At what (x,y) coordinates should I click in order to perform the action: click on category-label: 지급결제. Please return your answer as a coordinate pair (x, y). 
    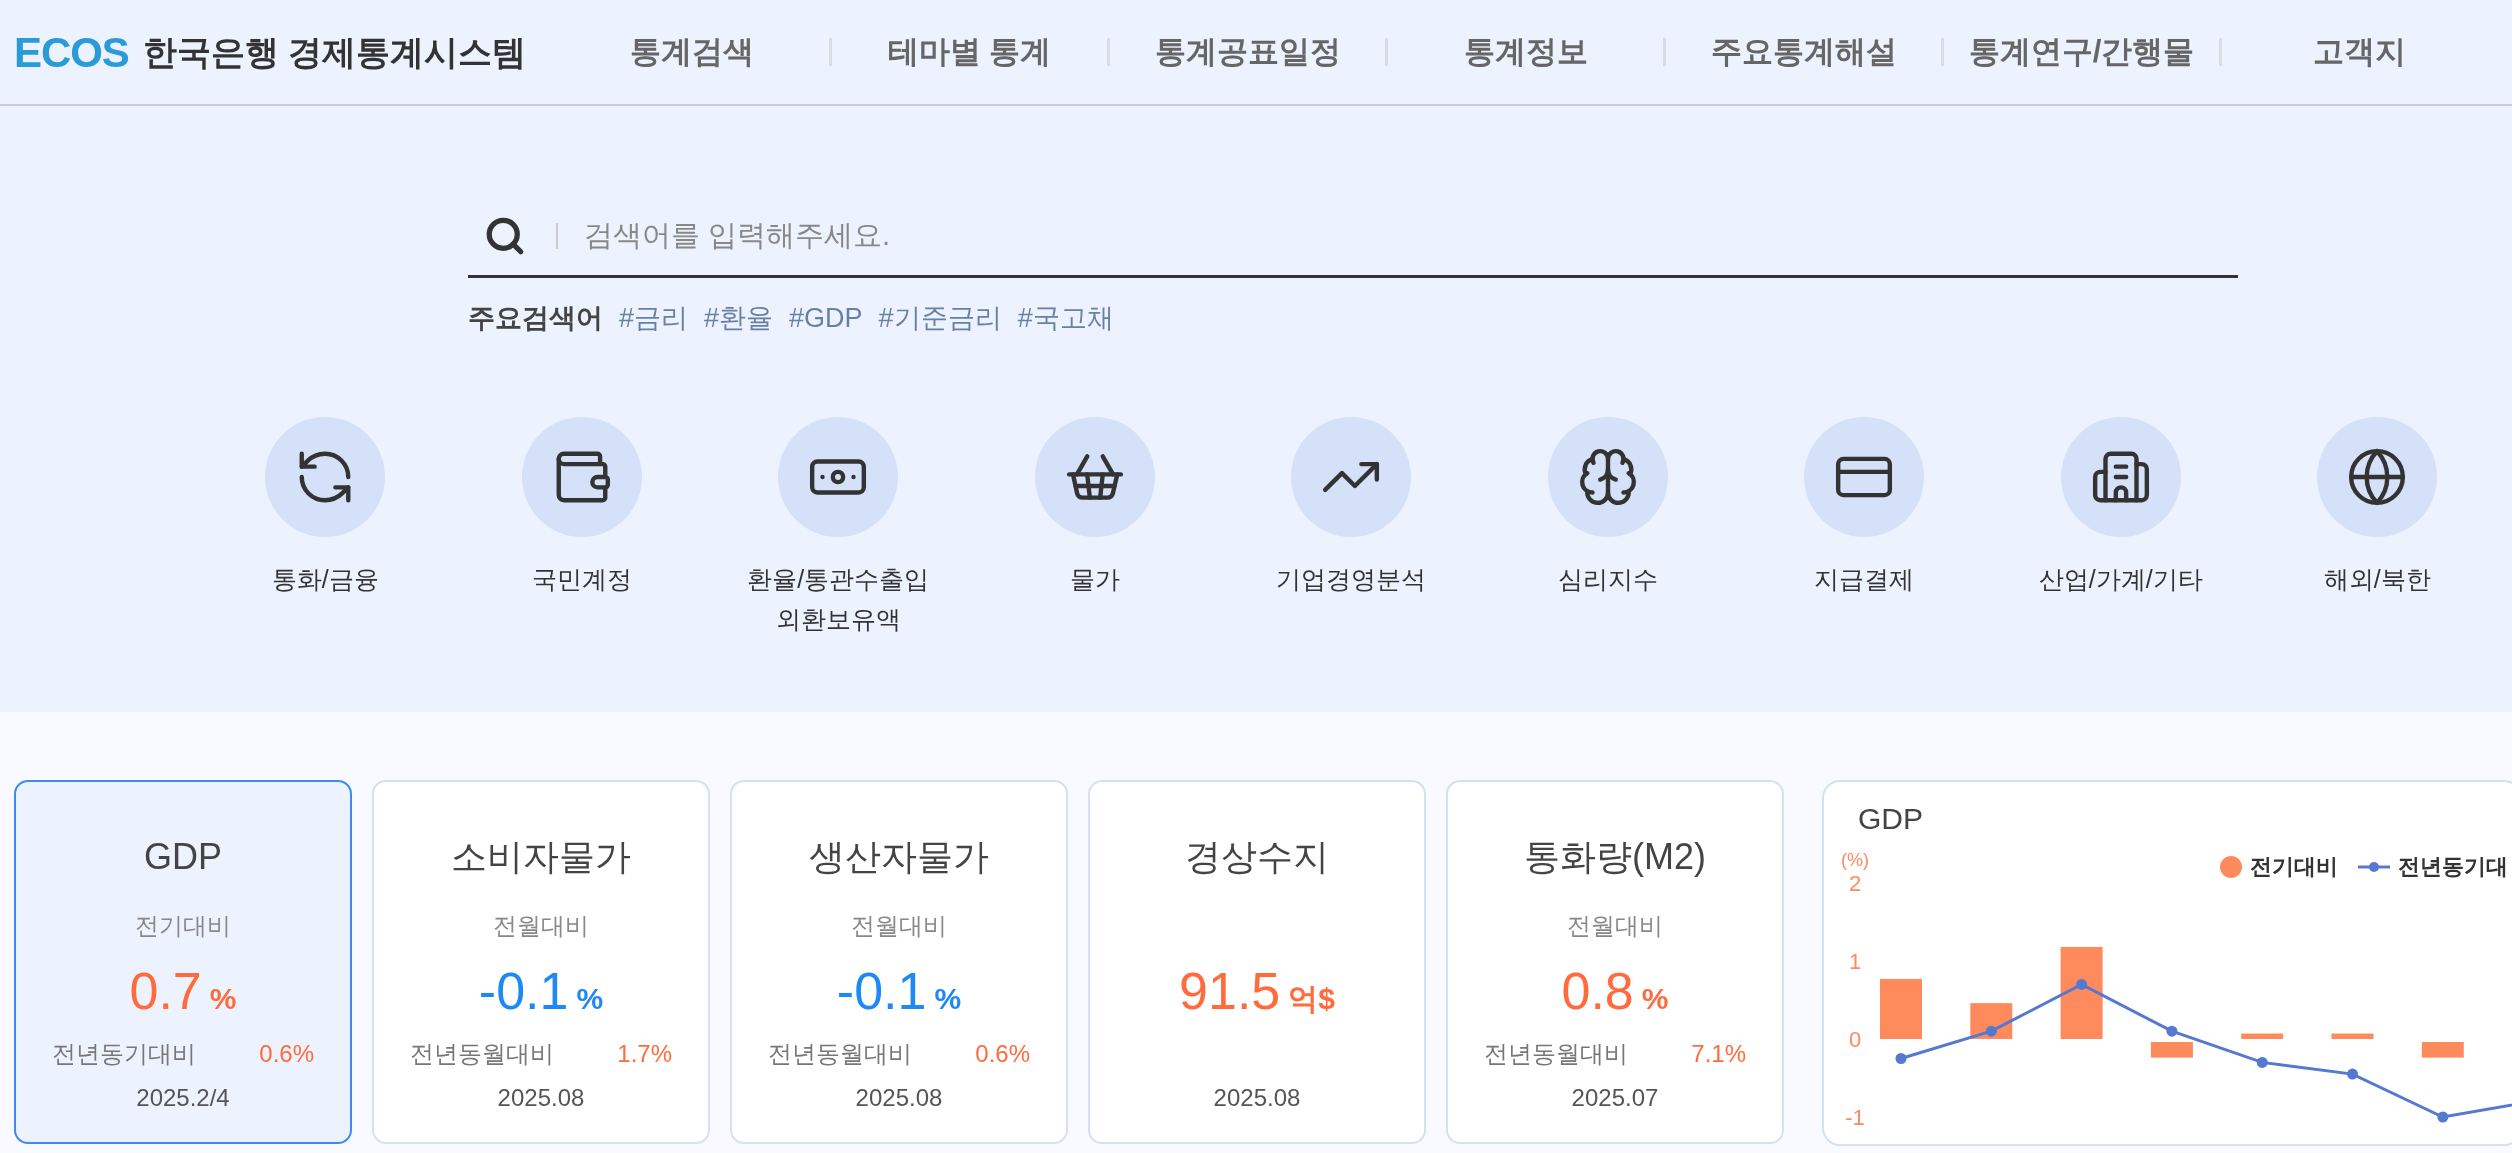
    Looking at the image, I should click on (1864, 578).